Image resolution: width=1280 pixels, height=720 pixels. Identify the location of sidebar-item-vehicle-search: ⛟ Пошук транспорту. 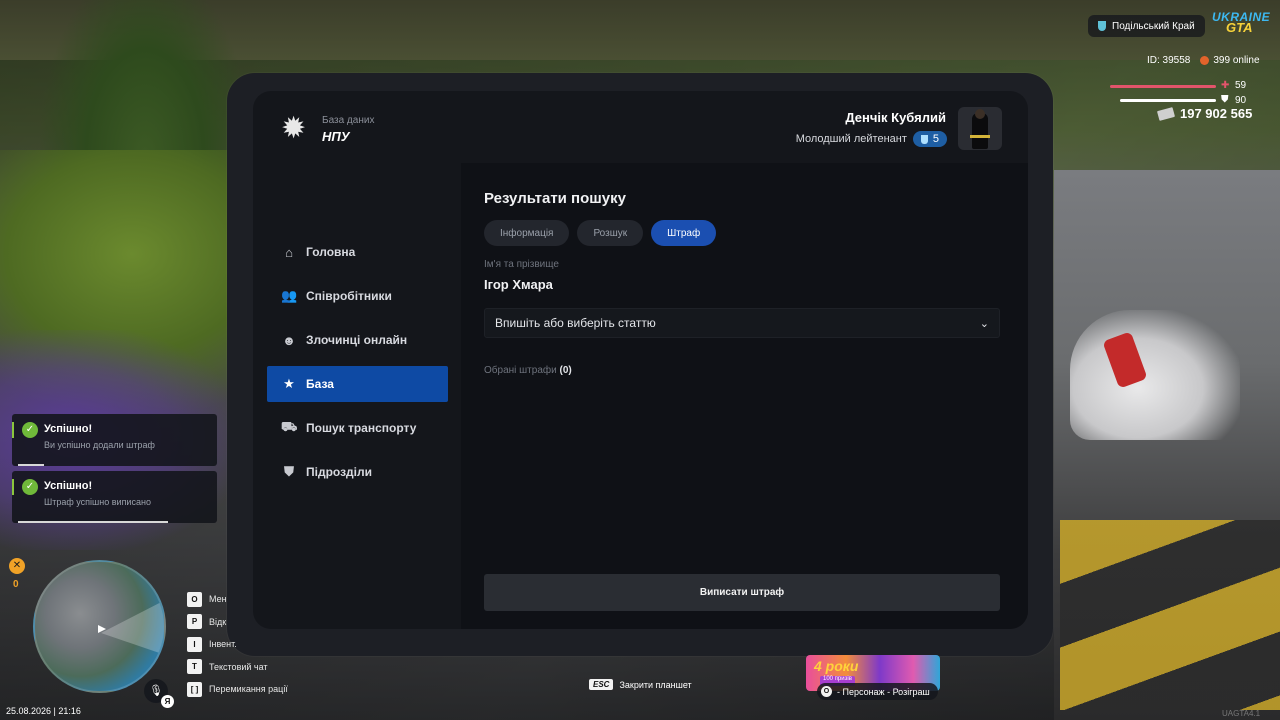
(357, 428).